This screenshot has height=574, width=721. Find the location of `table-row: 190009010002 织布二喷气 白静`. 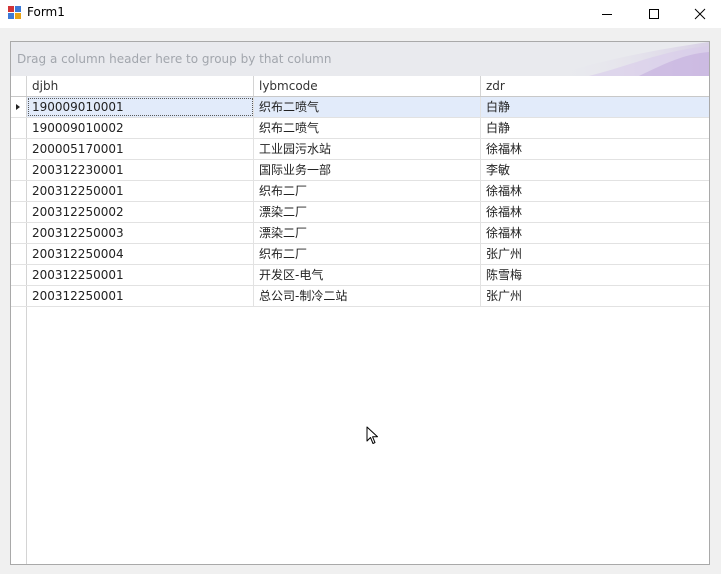

table-row: 190009010002 织布二喷气 白静 is located at coordinates (360, 128).